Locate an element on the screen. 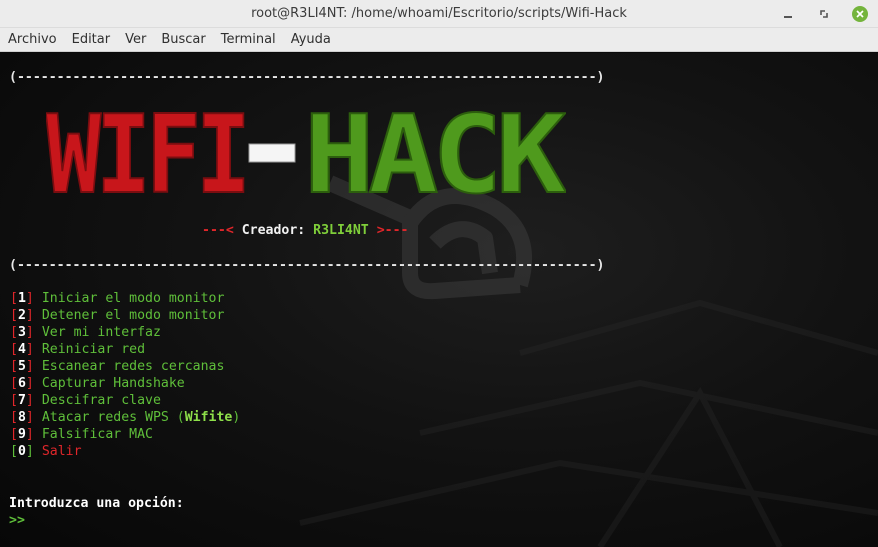  option-5: [5] Escanear redes cercanas is located at coordinates (117, 366).